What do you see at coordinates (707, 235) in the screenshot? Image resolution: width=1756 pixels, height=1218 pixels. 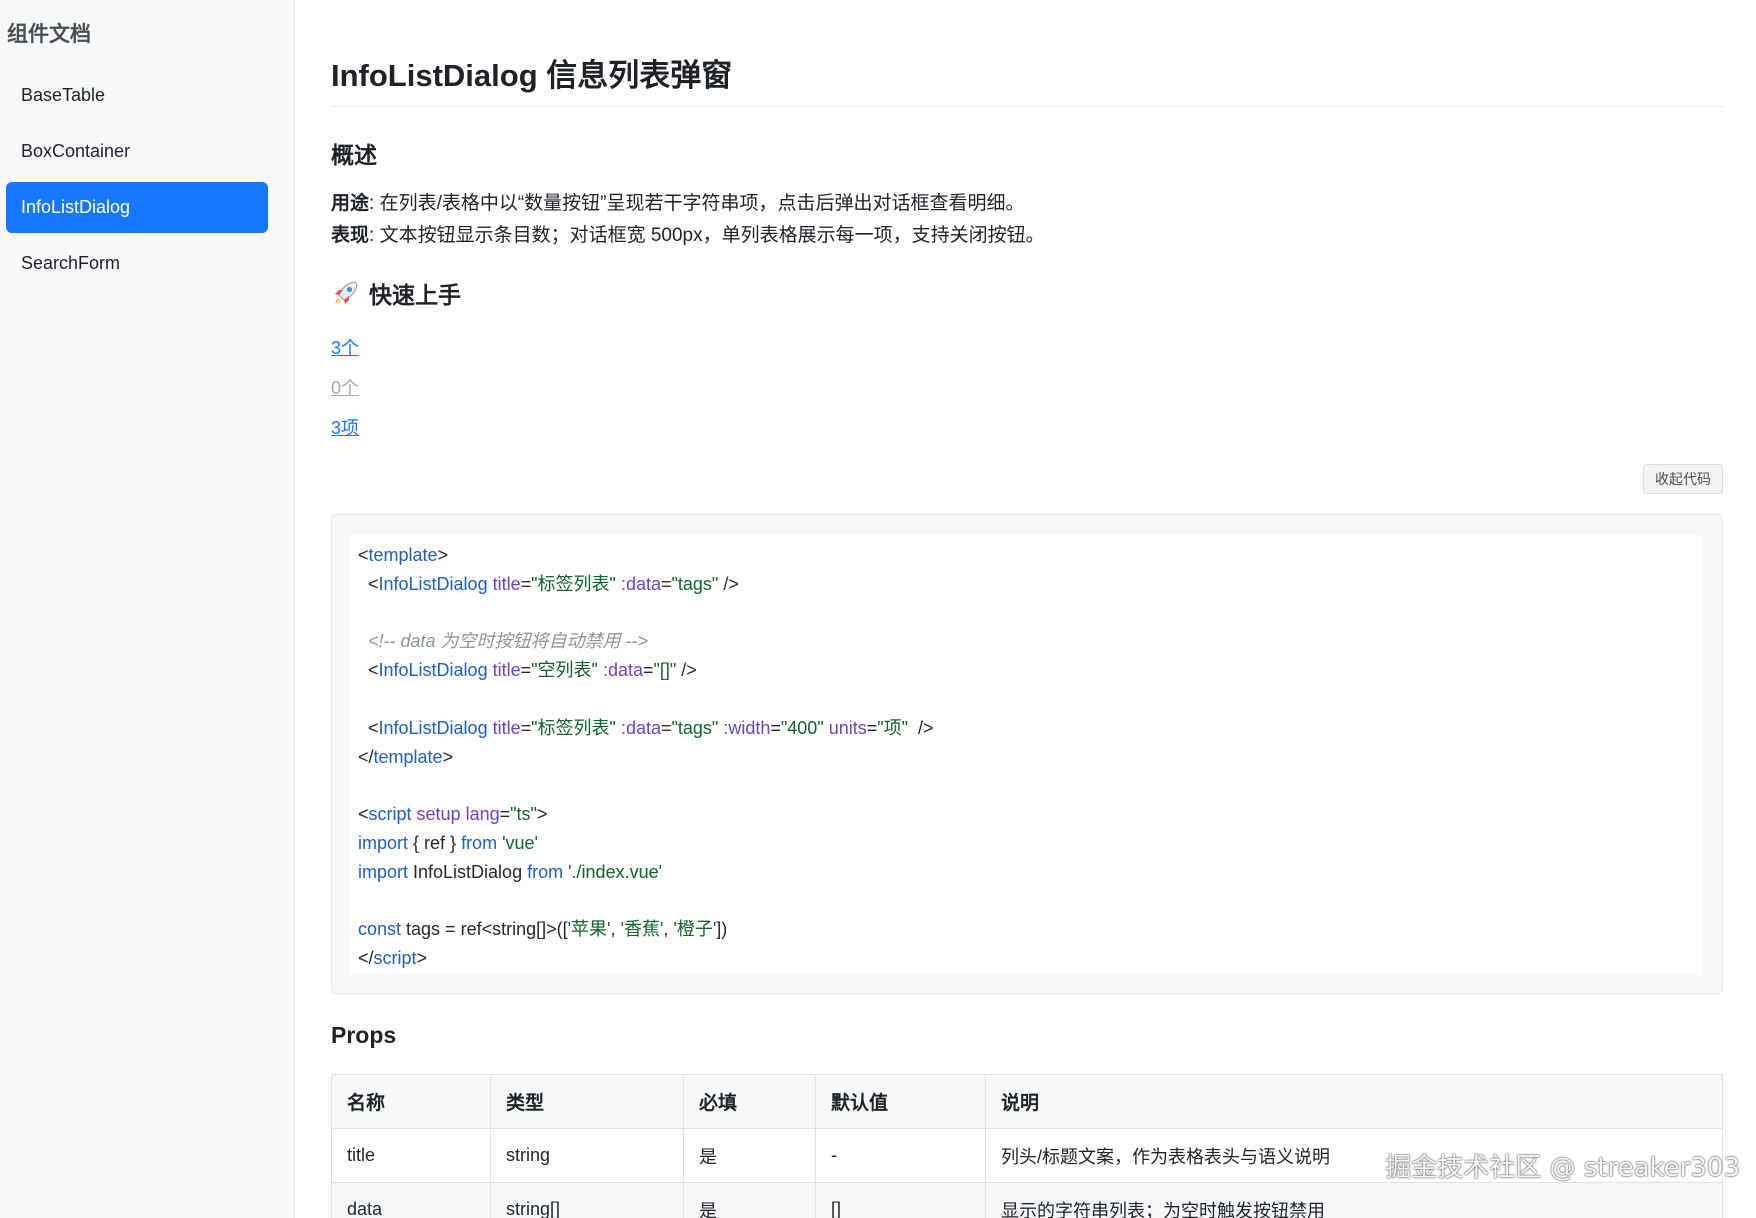 I see `behavior-text: : 文本按钮显示条目数；对话框宽 500px，单列表格展示每一项，支持关闭按钮。` at bounding box center [707, 235].